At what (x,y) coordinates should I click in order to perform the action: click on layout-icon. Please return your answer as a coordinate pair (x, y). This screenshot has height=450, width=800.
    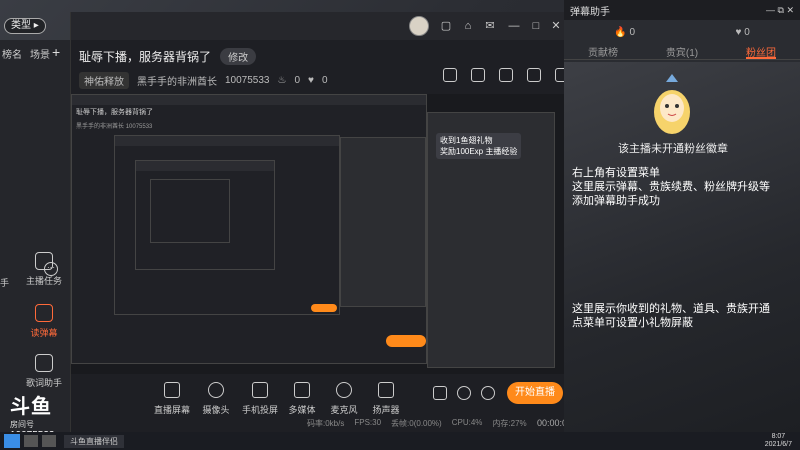
    Looking at the image, I should click on (450, 75).